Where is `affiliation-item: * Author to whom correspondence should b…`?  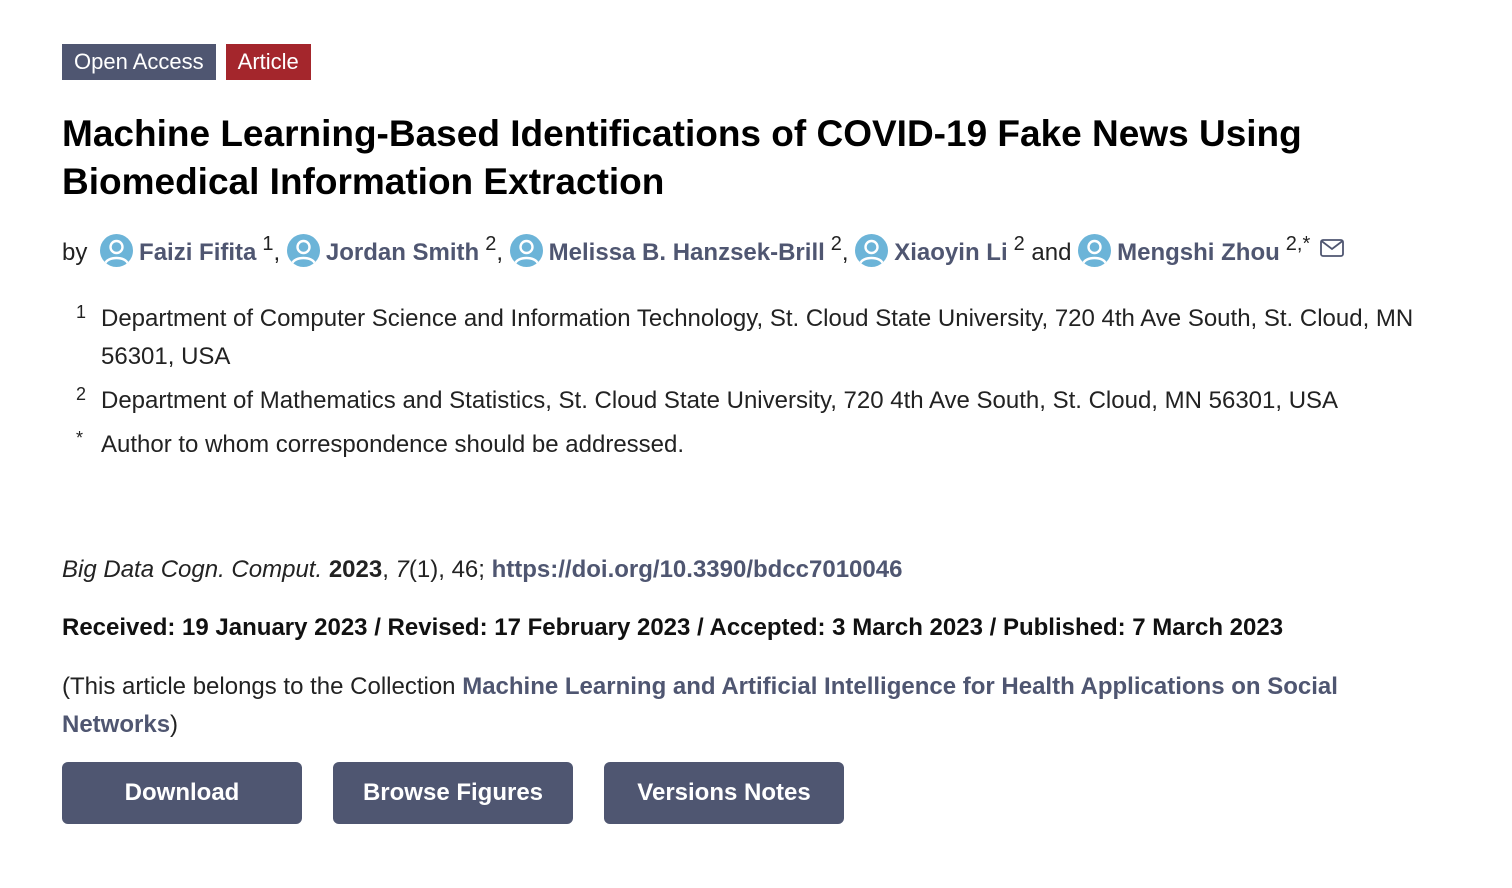
affiliation-item: * Author to whom correspondence should b… is located at coordinates (752, 445).